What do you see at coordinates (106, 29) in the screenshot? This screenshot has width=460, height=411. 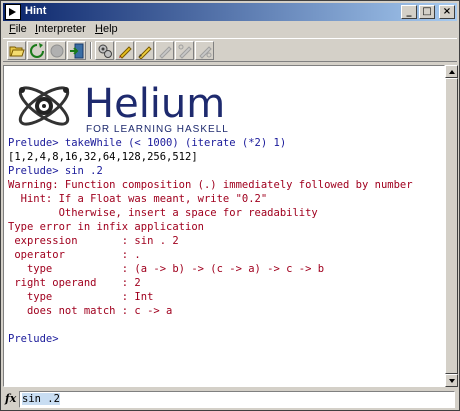 I see `menu-help: Help` at bounding box center [106, 29].